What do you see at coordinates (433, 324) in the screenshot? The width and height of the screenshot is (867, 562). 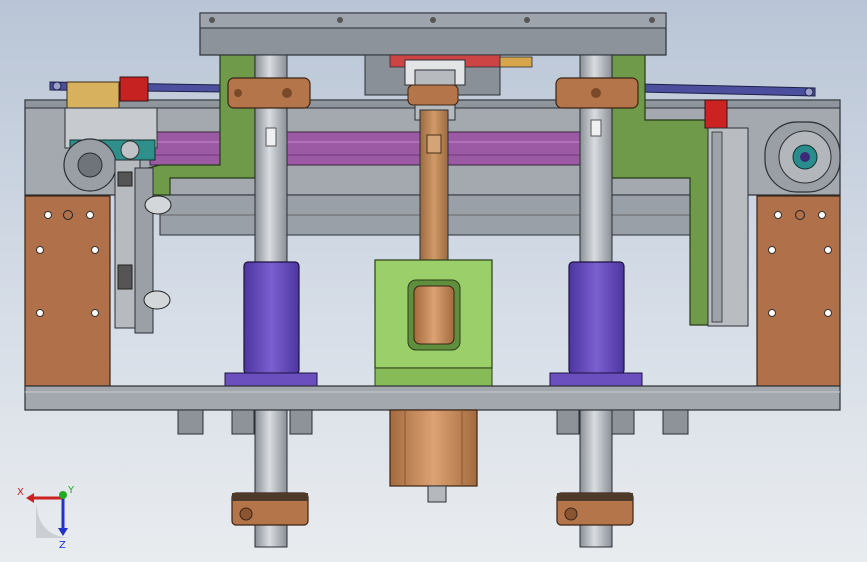 I see `center-mount-block` at bounding box center [433, 324].